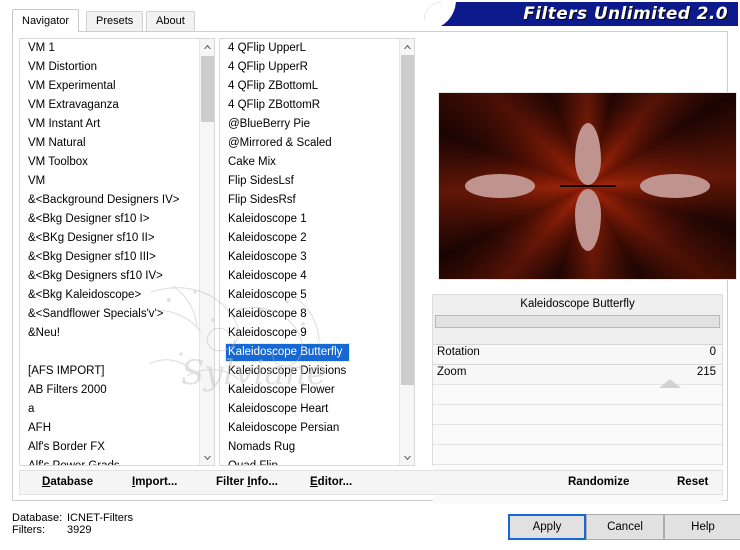 The image size is (740, 550). What do you see at coordinates (109, 143) in the screenshot?
I see `category-list-item: VM Natural` at bounding box center [109, 143].